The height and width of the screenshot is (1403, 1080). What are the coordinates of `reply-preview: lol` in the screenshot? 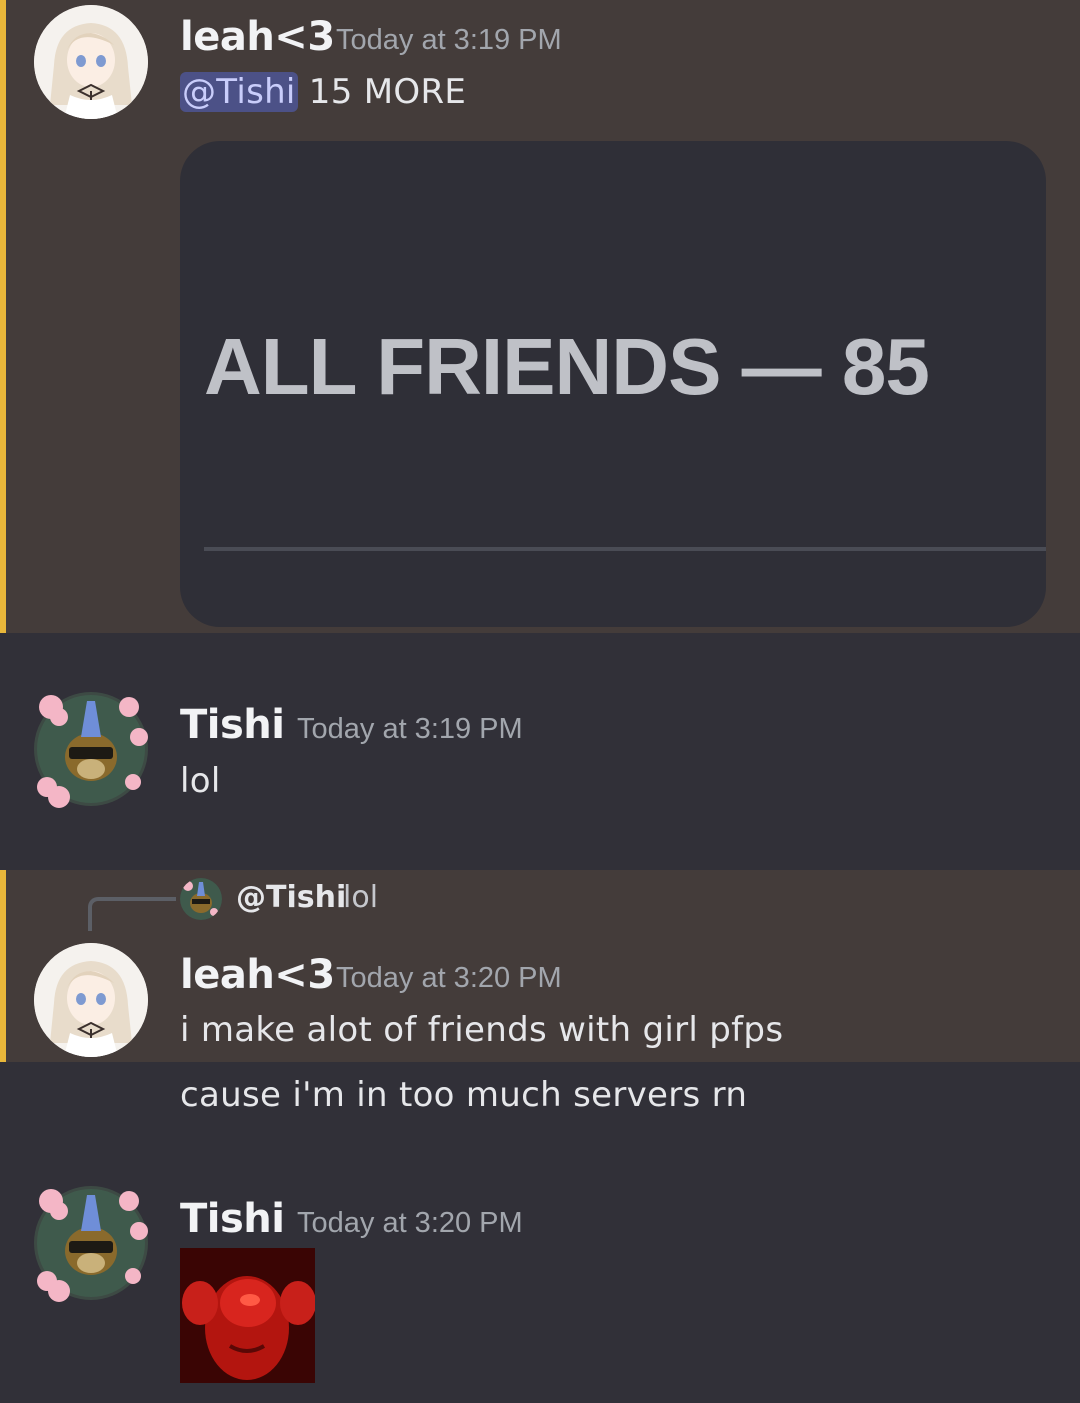 It's located at (360, 897).